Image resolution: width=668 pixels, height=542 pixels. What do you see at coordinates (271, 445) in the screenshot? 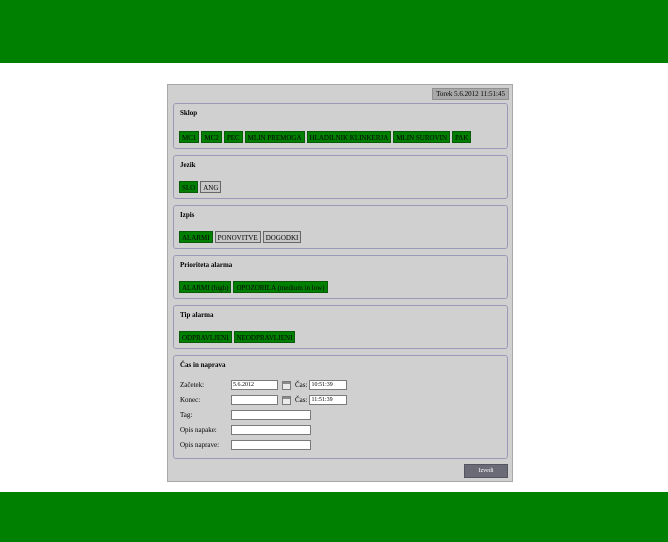
I see `opis-naprave-input` at bounding box center [271, 445].